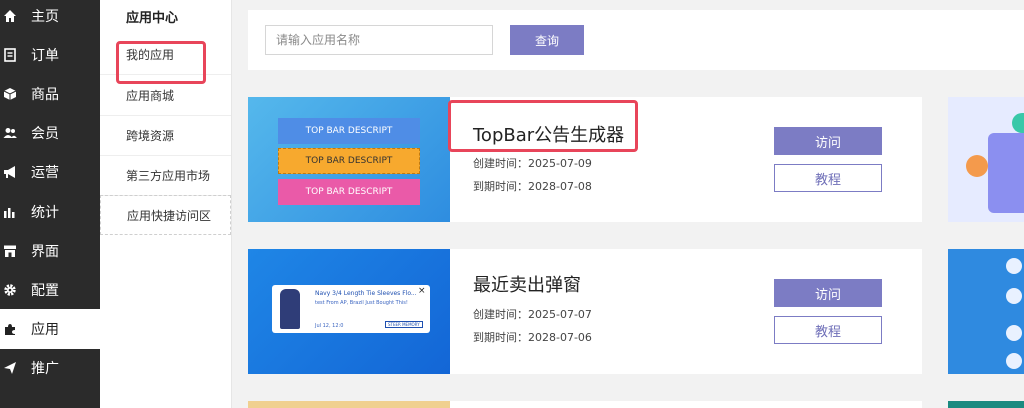  What do you see at coordinates (547, 40) in the screenshot?
I see `search-button: 查询` at bounding box center [547, 40].